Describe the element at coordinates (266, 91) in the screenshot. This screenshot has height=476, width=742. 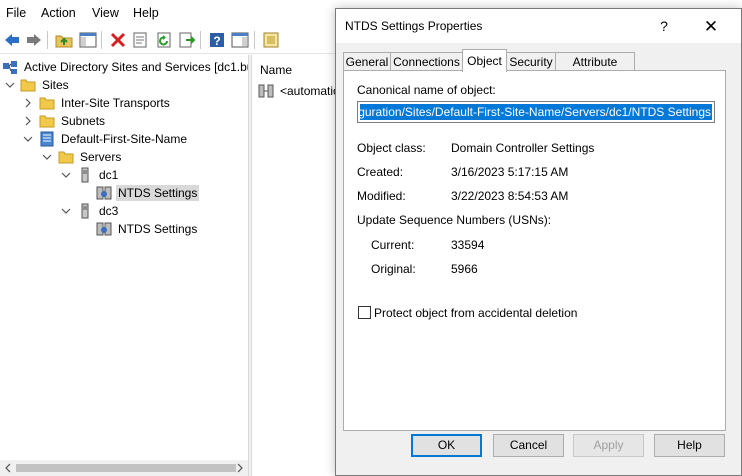
I see `connection-object-icon` at that location.